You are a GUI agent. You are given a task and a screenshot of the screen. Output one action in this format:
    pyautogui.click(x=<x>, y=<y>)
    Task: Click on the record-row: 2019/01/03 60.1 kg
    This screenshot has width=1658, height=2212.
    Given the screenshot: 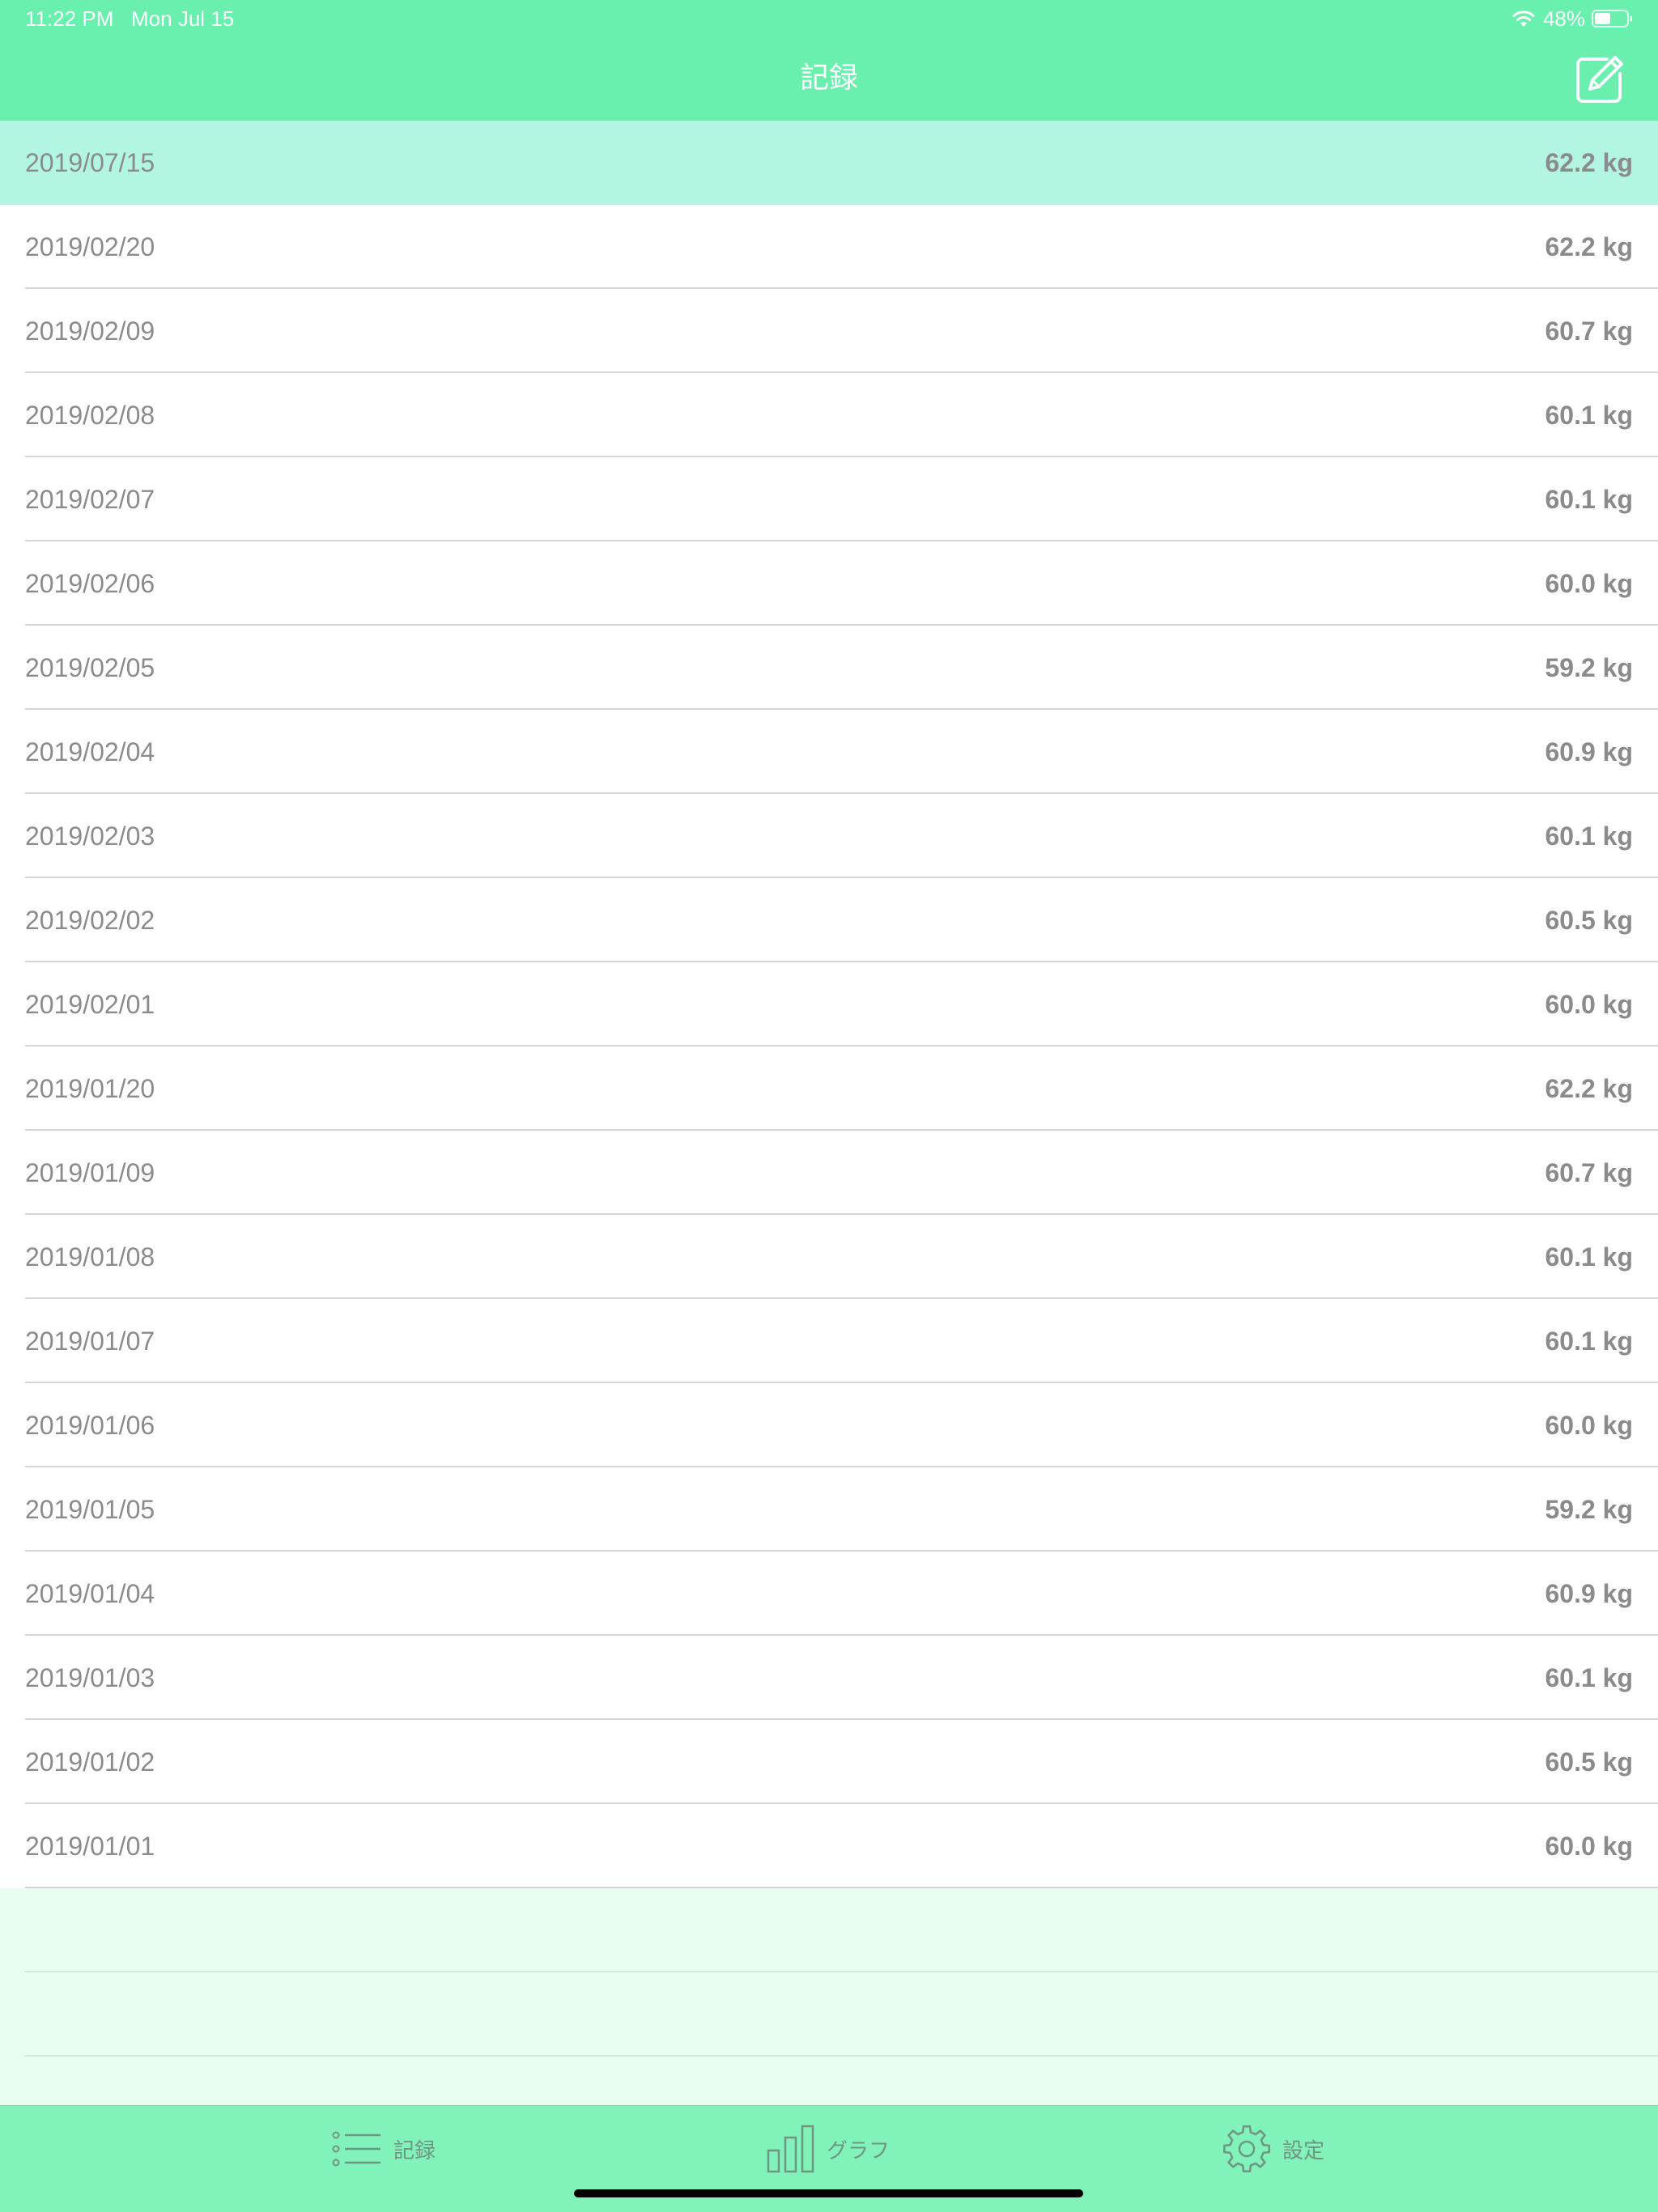 What is the action you would take?
    pyautogui.click(x=829, y=1678)
    